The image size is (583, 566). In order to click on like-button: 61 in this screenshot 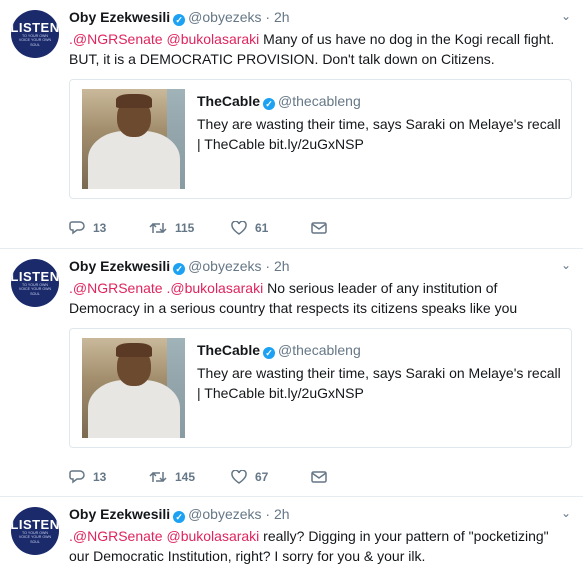, I will do `click(271, 228)`.